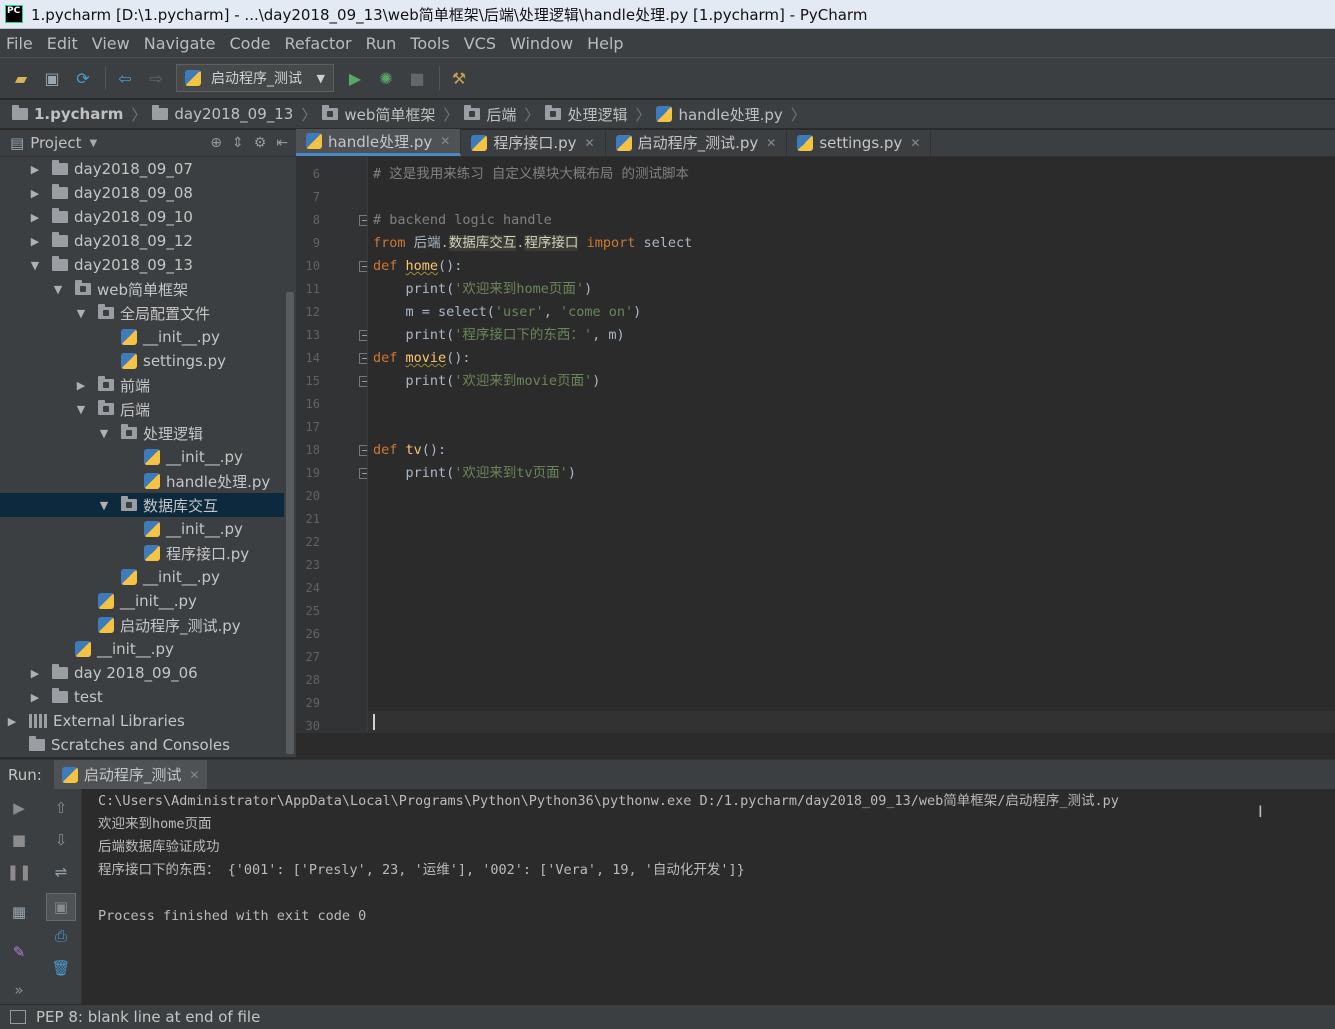 The width and height of the screenshot is (1335, 1029). I want to click on scroll-down-icon: ⇩, so click(61, 840).